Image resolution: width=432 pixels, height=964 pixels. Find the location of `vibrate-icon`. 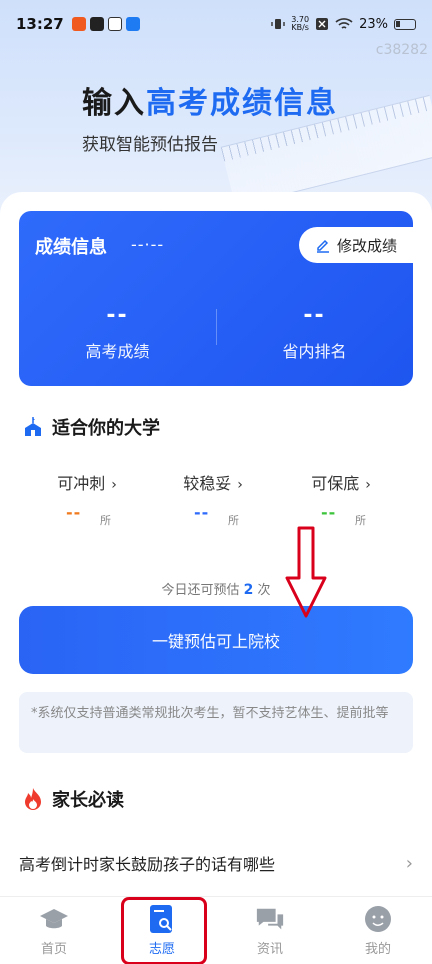

vibrate-icon is located at coordinates (278, 24).